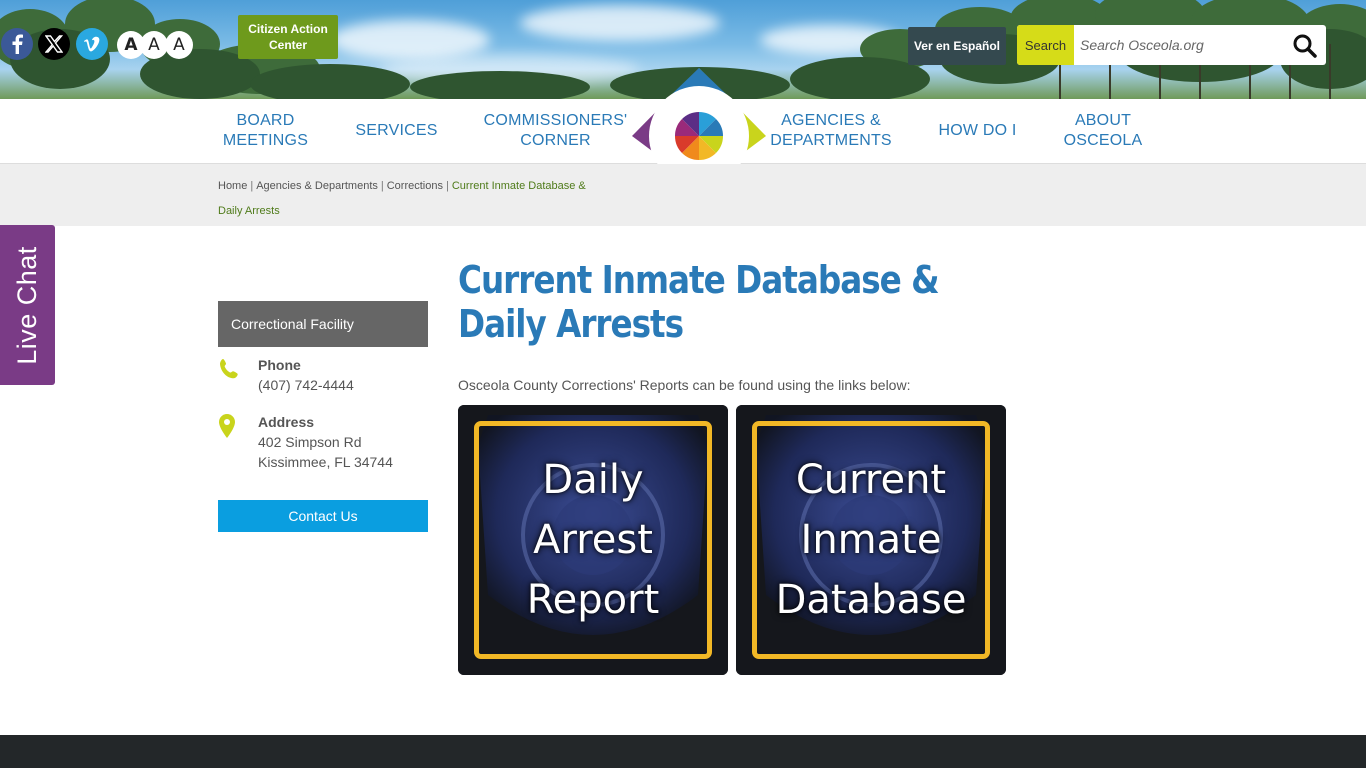 This screenshot has width=1366, height=768. I want to click on breadcrumb-agencies: Agencies & Departments, so click(317, 186).